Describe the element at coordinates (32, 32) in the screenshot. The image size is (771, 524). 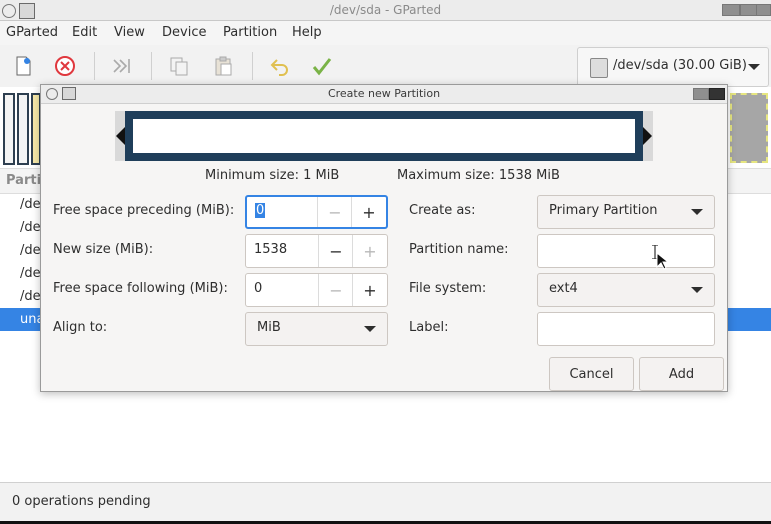
I see `menu-gparted: GParted` at that location.